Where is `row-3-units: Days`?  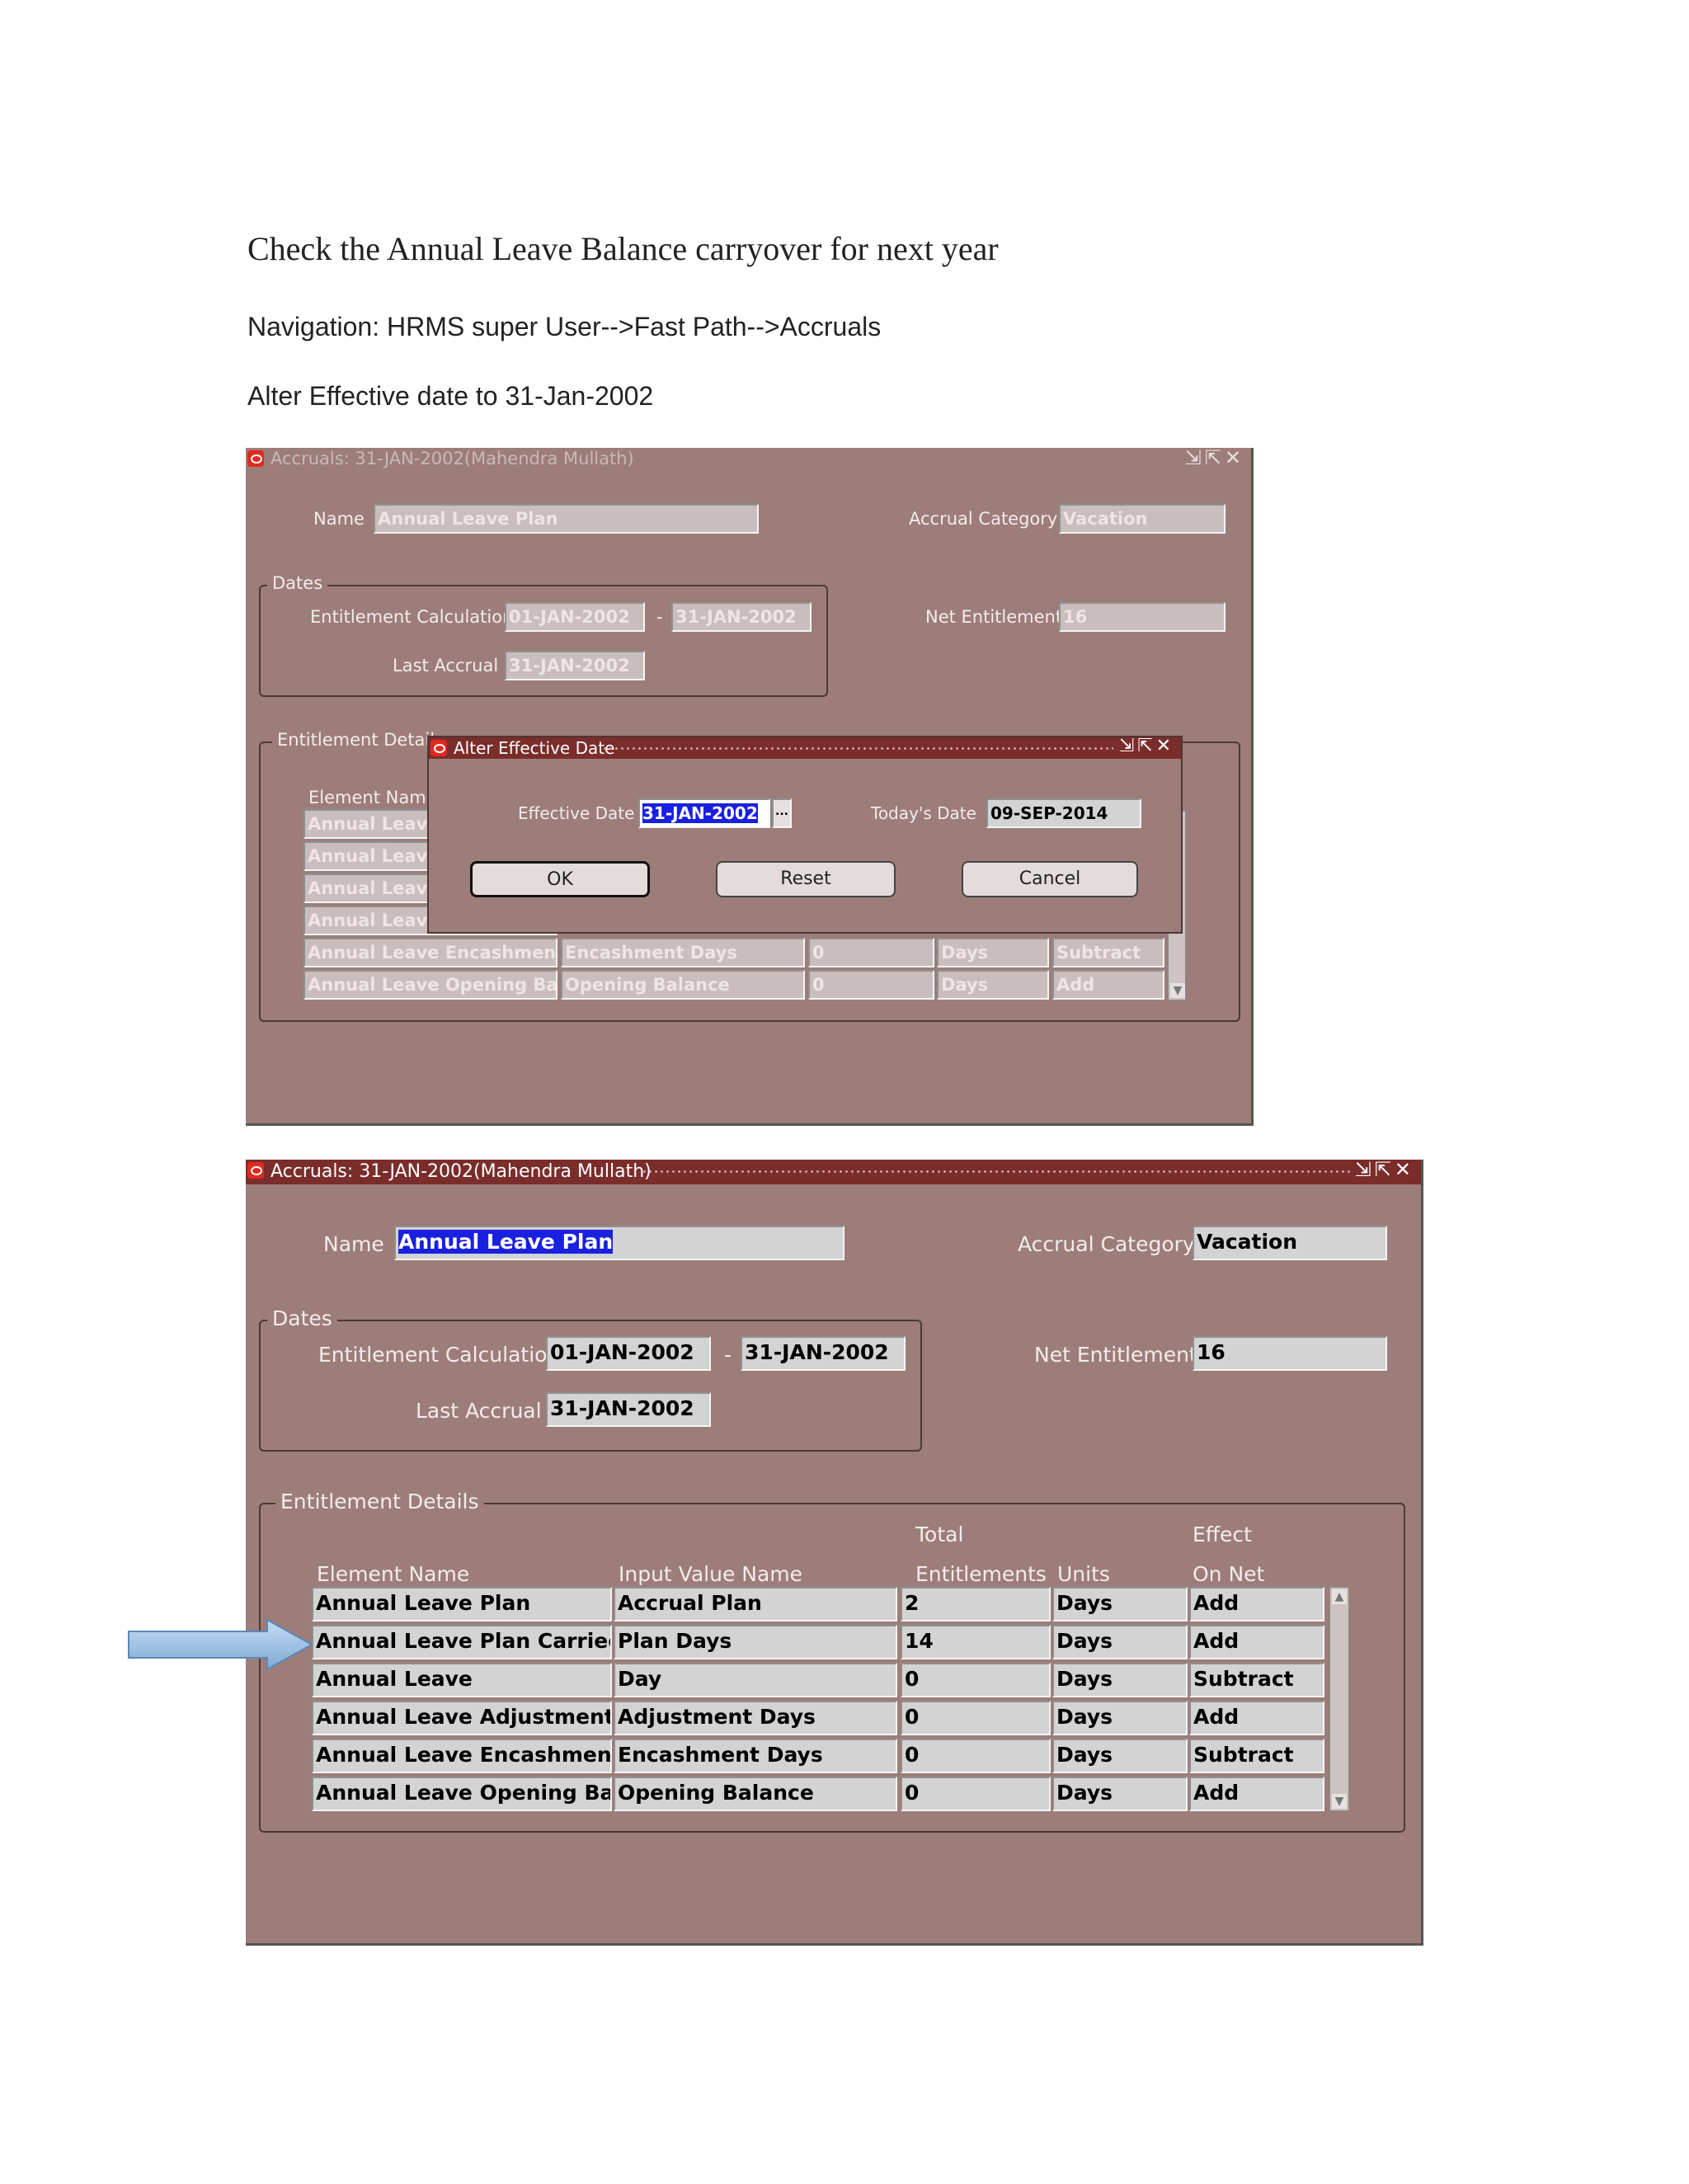
row-3-units: Days is located at coordinates (1120, 1680).